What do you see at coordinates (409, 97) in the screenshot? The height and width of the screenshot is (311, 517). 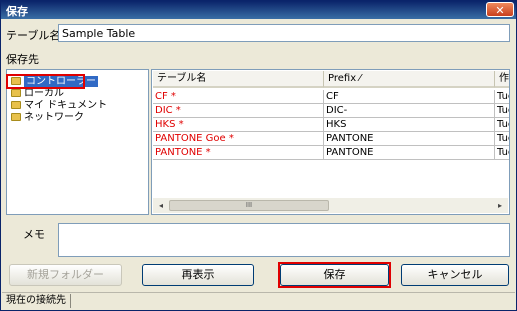 I see `row-prefix: CF` at bounding box center [409, 97].